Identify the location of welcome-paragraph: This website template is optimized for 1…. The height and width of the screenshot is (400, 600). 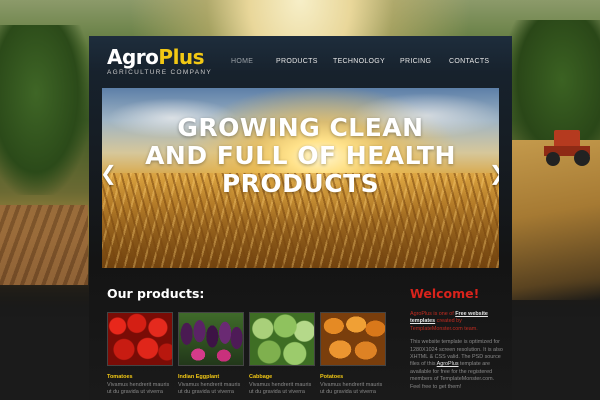
(458, 365).